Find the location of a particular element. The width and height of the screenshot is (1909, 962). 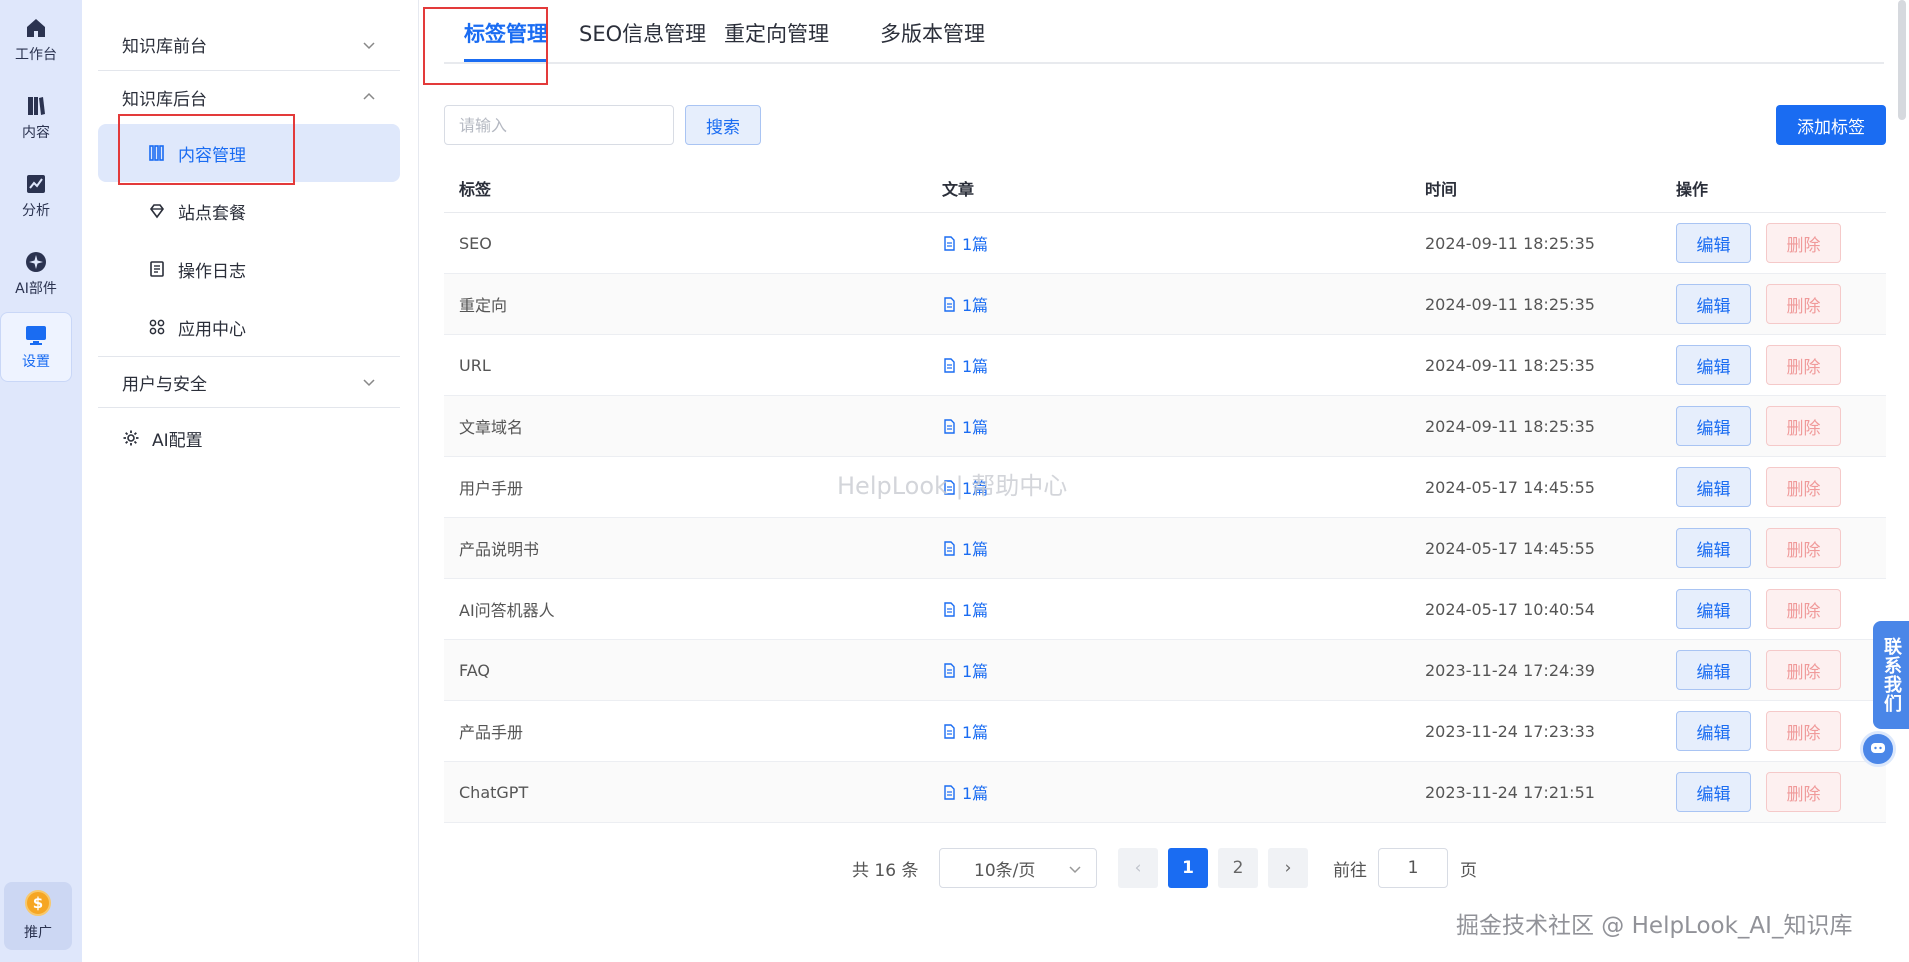

page-size-select: 10条/页 is located at coordinates (1018, 868).